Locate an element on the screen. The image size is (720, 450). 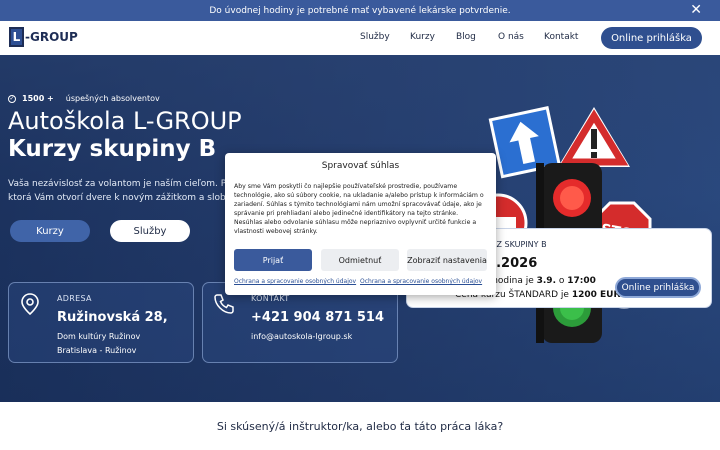
graduates-count: 1500 + is located at coordinates (38, 98).